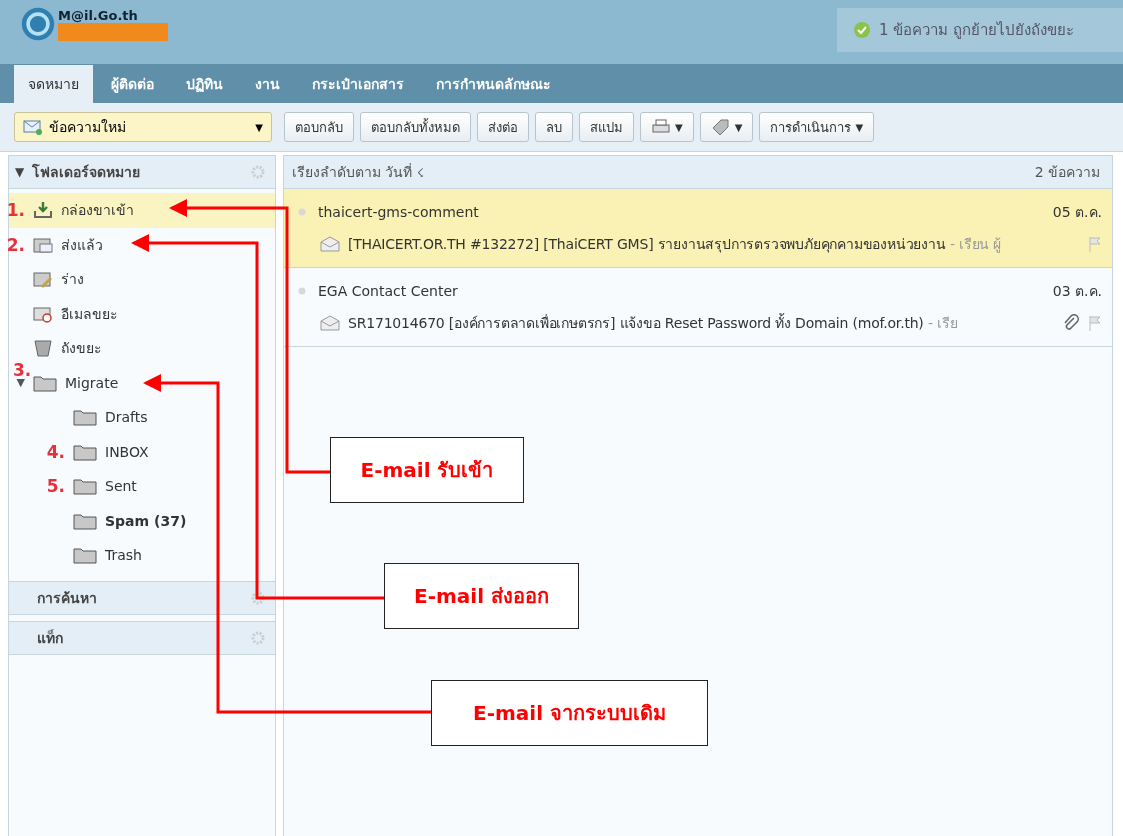 Image resolution: width=1123 pixels, height=836 pixels. Describe the element at coordinates (698, 307) in the screenshot. I see `message-row: EGA Contact Center 03 ต.ค. SR171014670 [องค์การตลาดเพื่อเกษตรกร] แจ้งขอ Reset Password ทั้ง Domain (mof.or.th) - เรีย` at that location.